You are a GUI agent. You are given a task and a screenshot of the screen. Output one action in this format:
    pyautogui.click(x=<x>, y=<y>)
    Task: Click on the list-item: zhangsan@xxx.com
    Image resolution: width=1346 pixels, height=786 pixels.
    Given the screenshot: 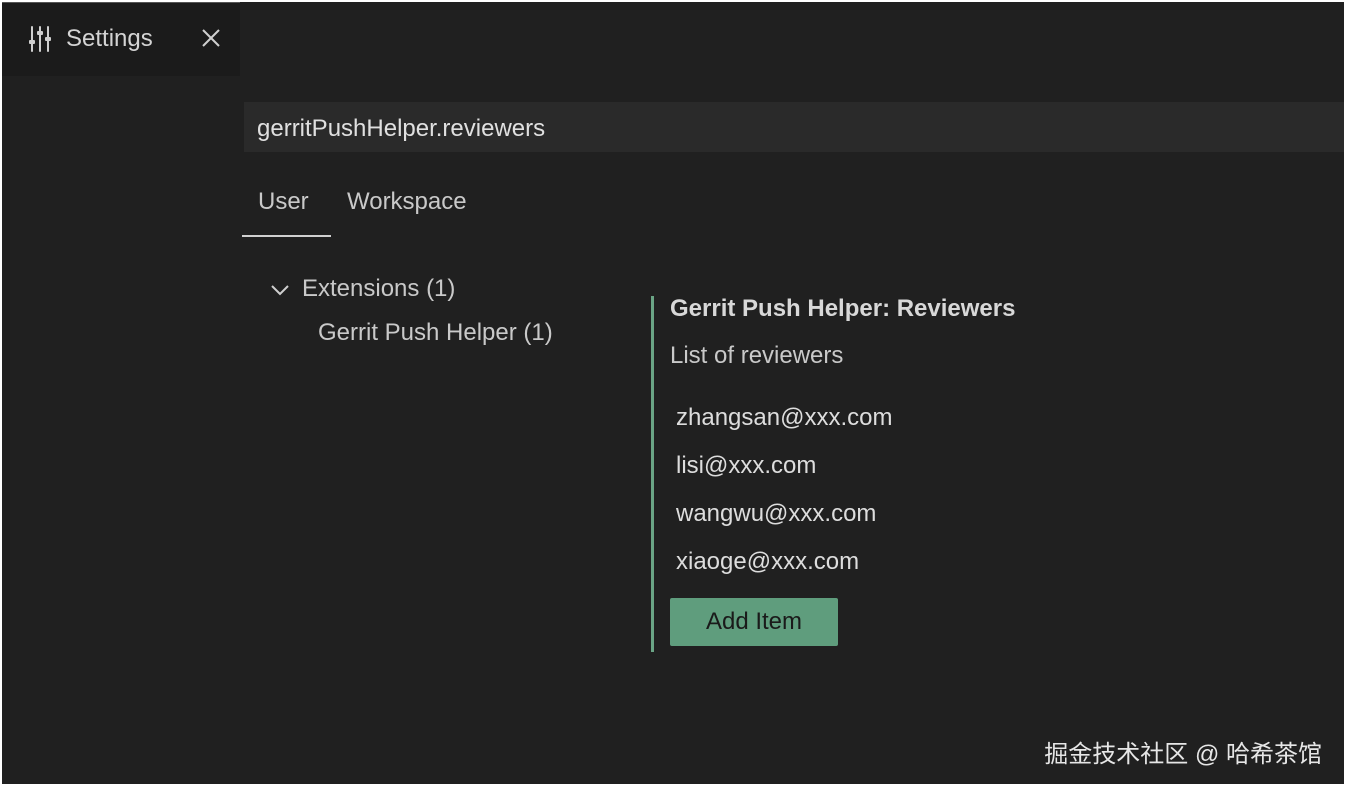 What is the action you would take?
    pyautogui.click(x=784, y=418)
    